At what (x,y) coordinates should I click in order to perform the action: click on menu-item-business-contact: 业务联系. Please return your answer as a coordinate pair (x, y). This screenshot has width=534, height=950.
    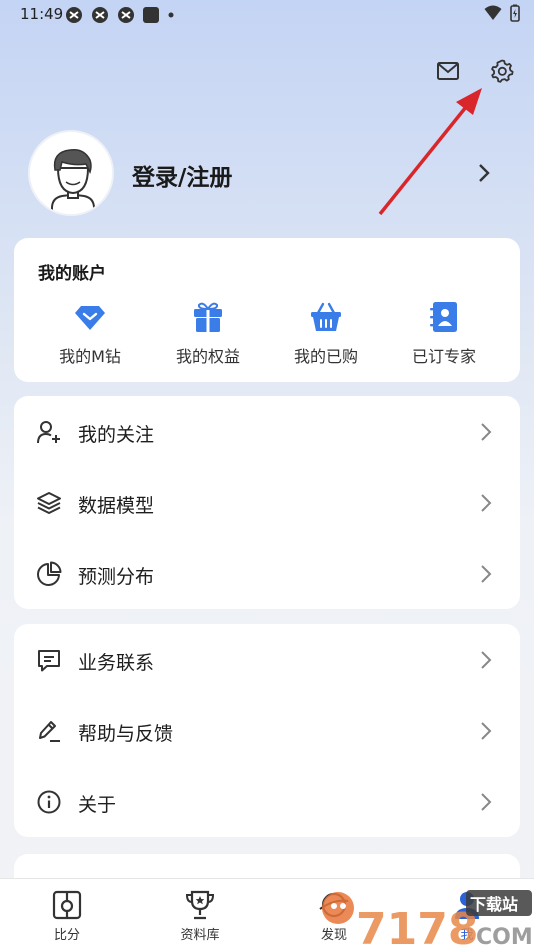
    Looking at the image, I should click on (267, 659).